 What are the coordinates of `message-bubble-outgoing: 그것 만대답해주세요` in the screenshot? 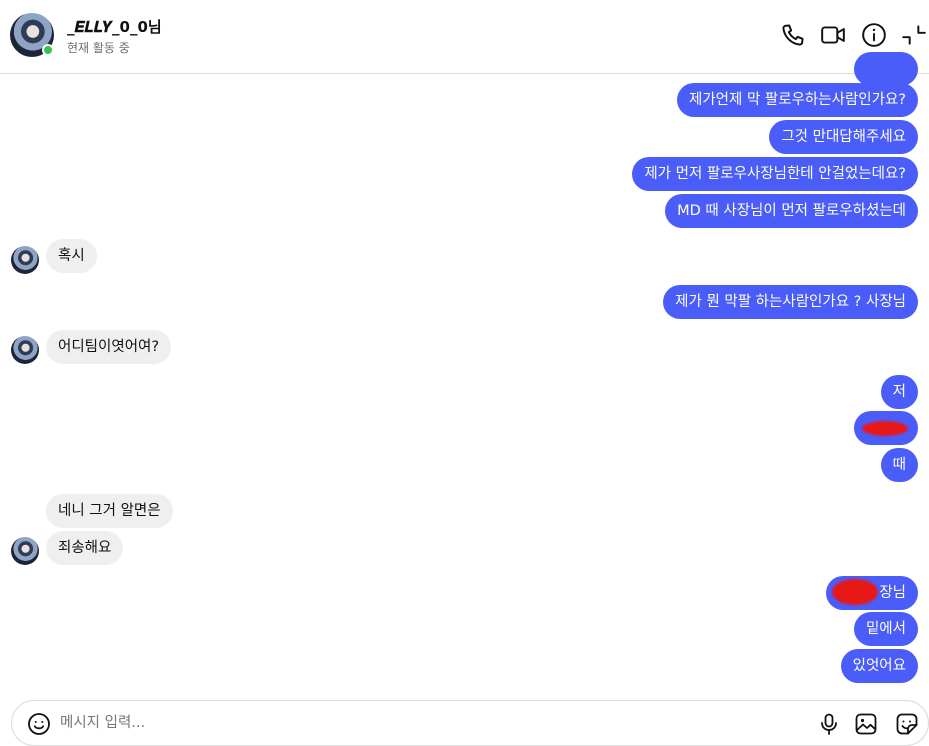 It's located at (843, 137).